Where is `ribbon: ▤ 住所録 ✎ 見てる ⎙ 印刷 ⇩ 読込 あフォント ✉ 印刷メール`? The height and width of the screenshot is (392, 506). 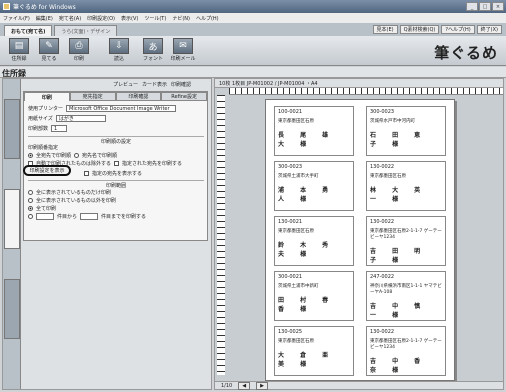
ribbon: ▤ 住所録 ✎ 見てる ⎙ 印刷 ⇩ 読込 あフォント ✉ 印刷メール is located at coordinates (253, 51).